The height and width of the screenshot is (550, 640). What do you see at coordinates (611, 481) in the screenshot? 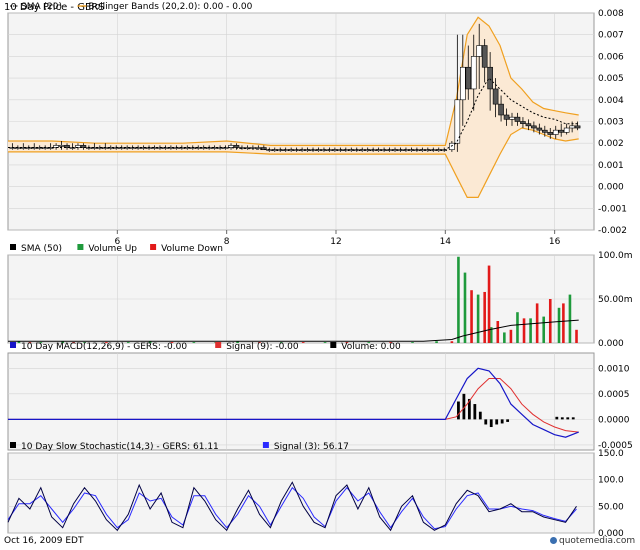
I see `y-tick-label: 100.0` at bounding box center [611, 481].